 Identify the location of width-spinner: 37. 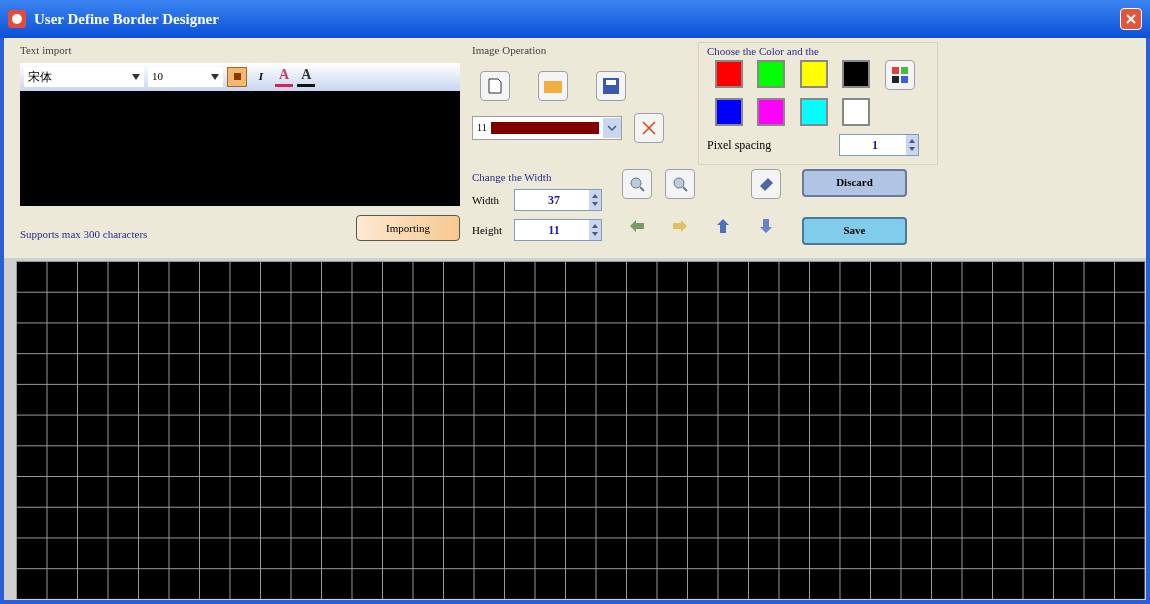
(558, 200).